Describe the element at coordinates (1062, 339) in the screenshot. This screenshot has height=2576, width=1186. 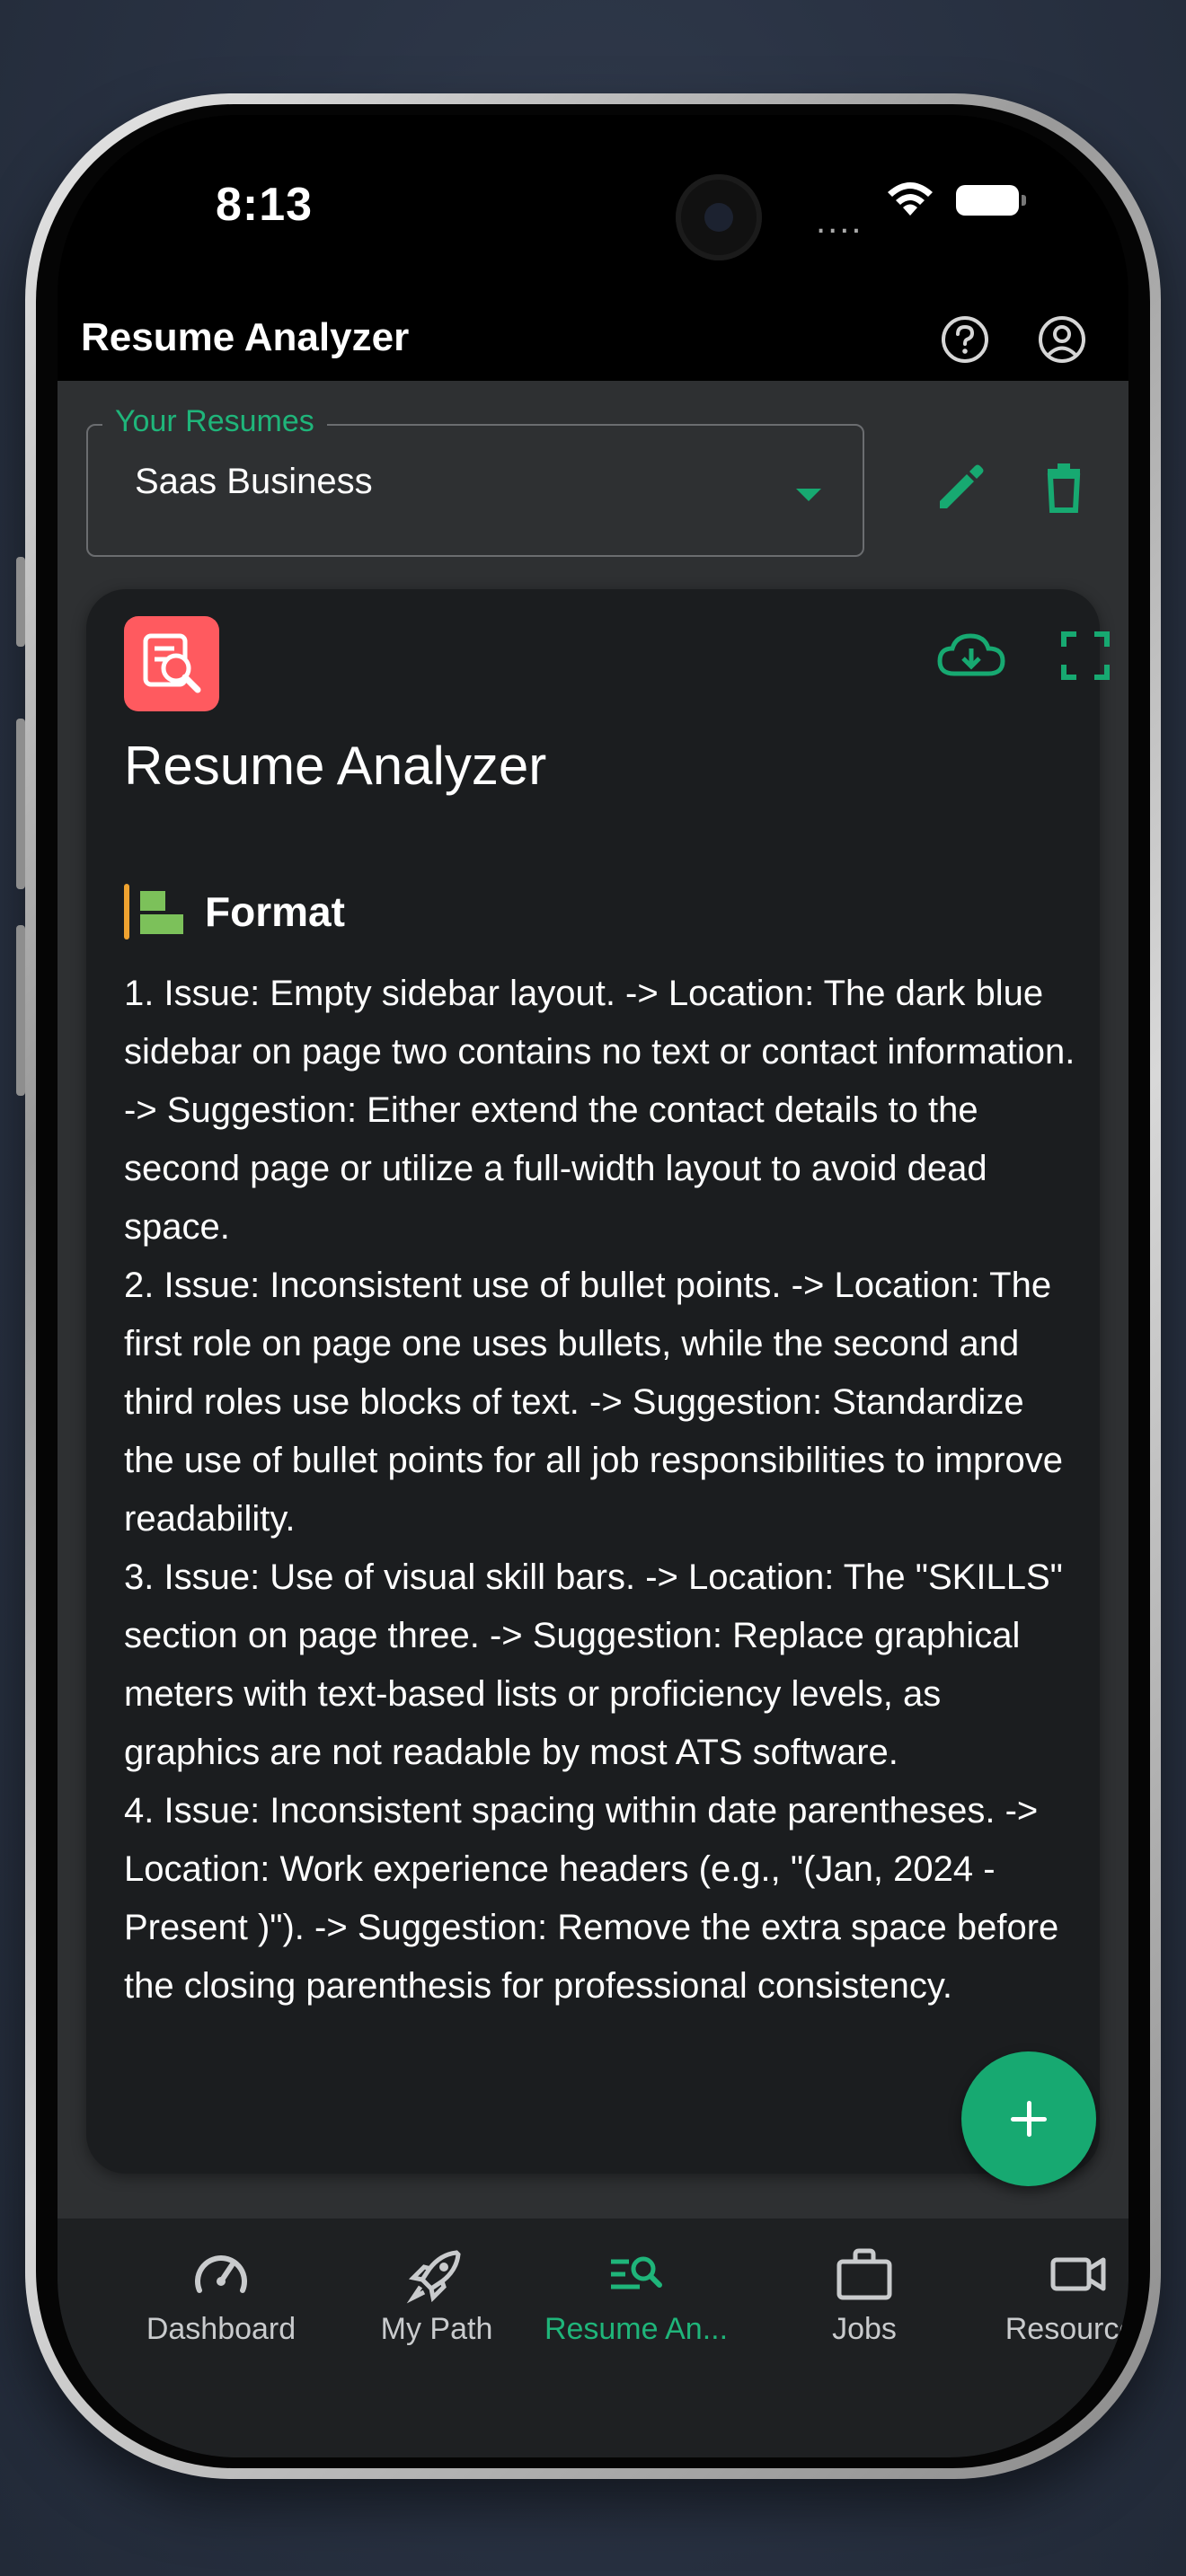
I see `account-circle-icon` at that location.